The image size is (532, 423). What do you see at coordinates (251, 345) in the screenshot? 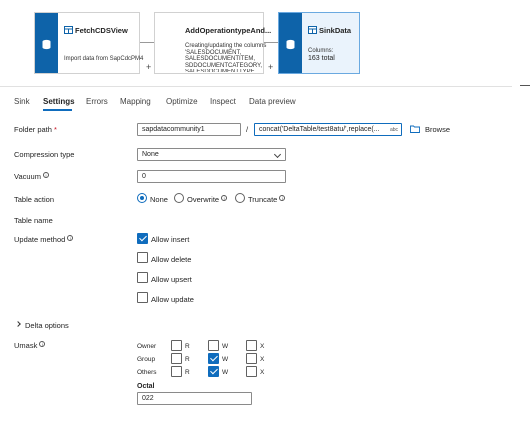
I see `umask-owner-x-checkbox` at bounding box center [251, 345].